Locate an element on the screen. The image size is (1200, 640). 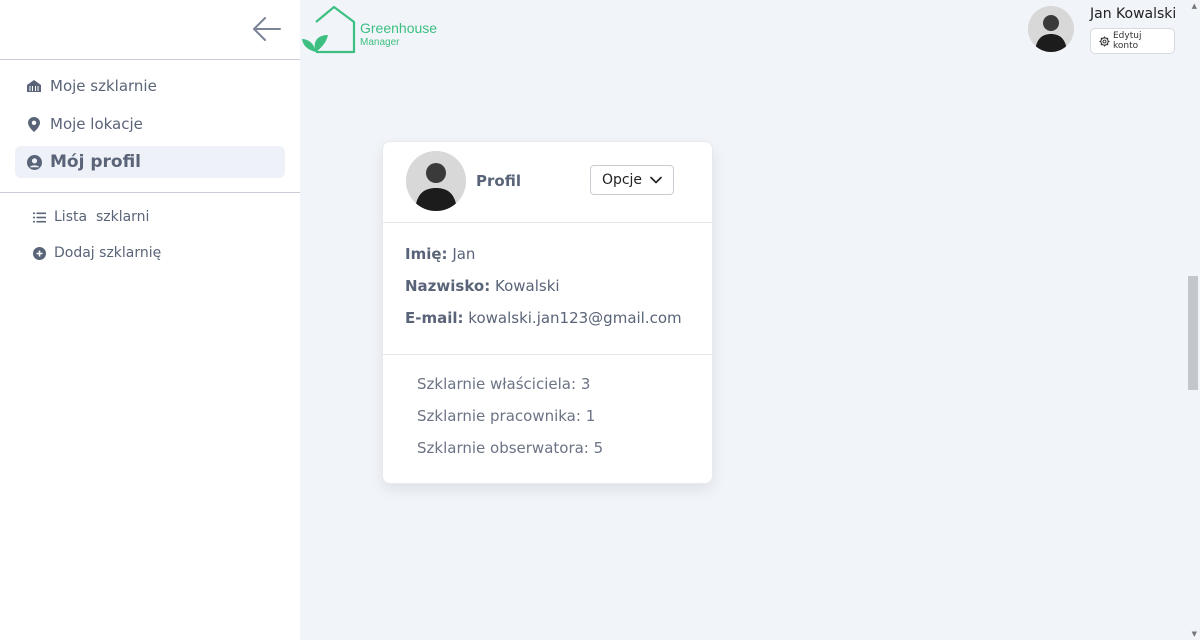
list-icon is located at coordinates (39, 217).